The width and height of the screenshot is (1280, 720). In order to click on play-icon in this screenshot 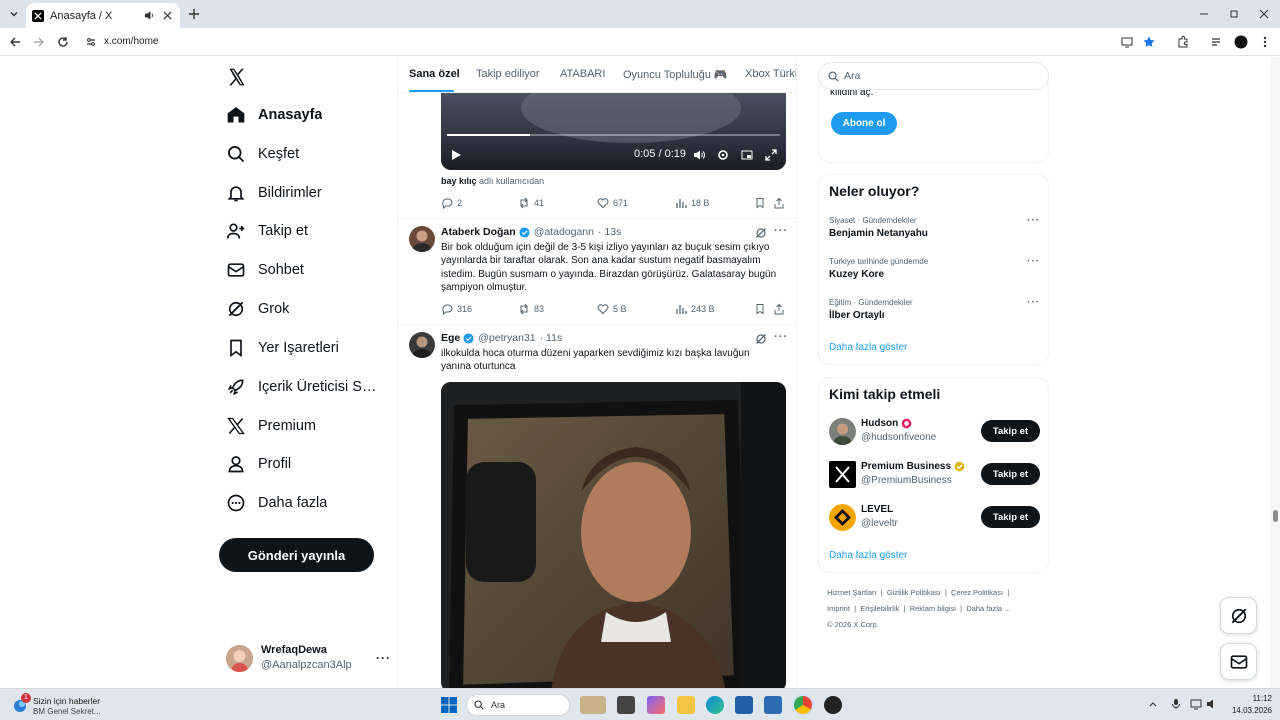, I will do `click(456, 155)`.